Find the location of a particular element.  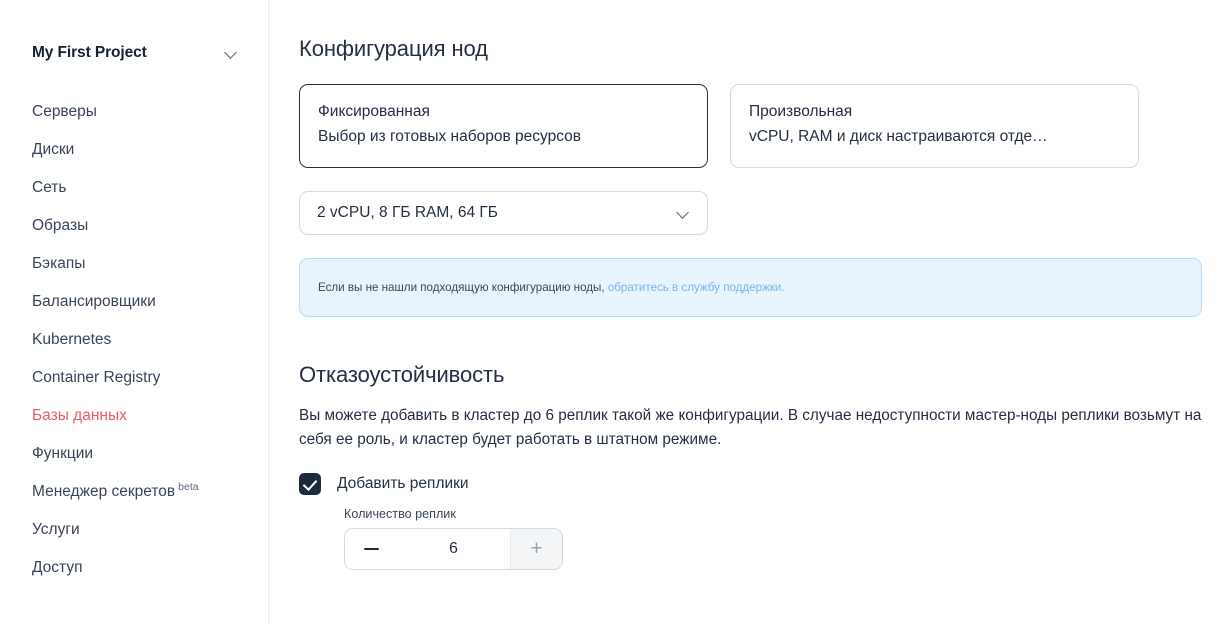

replica-count-stepper: 6 + is located at coordinates (453, 549).